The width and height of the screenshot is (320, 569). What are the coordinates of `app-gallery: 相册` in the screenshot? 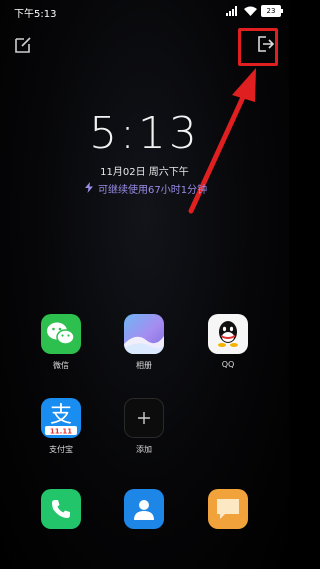 It's located at (144, 342).